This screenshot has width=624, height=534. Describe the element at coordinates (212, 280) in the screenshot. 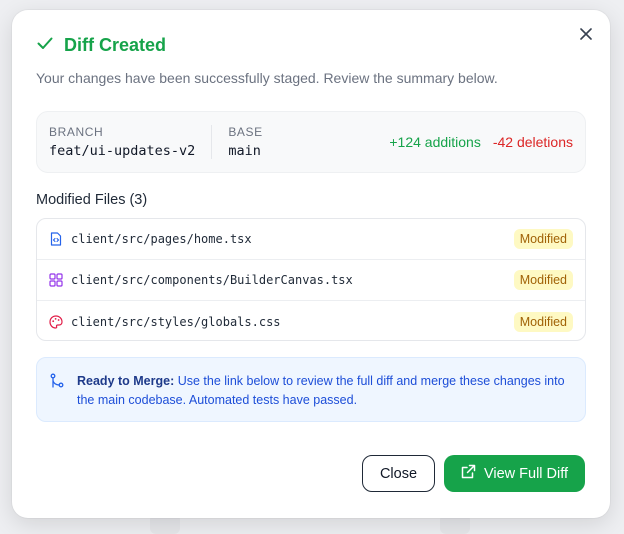

I see `file-path: client/src/components/BuilderCanvas.tsx` at that location.